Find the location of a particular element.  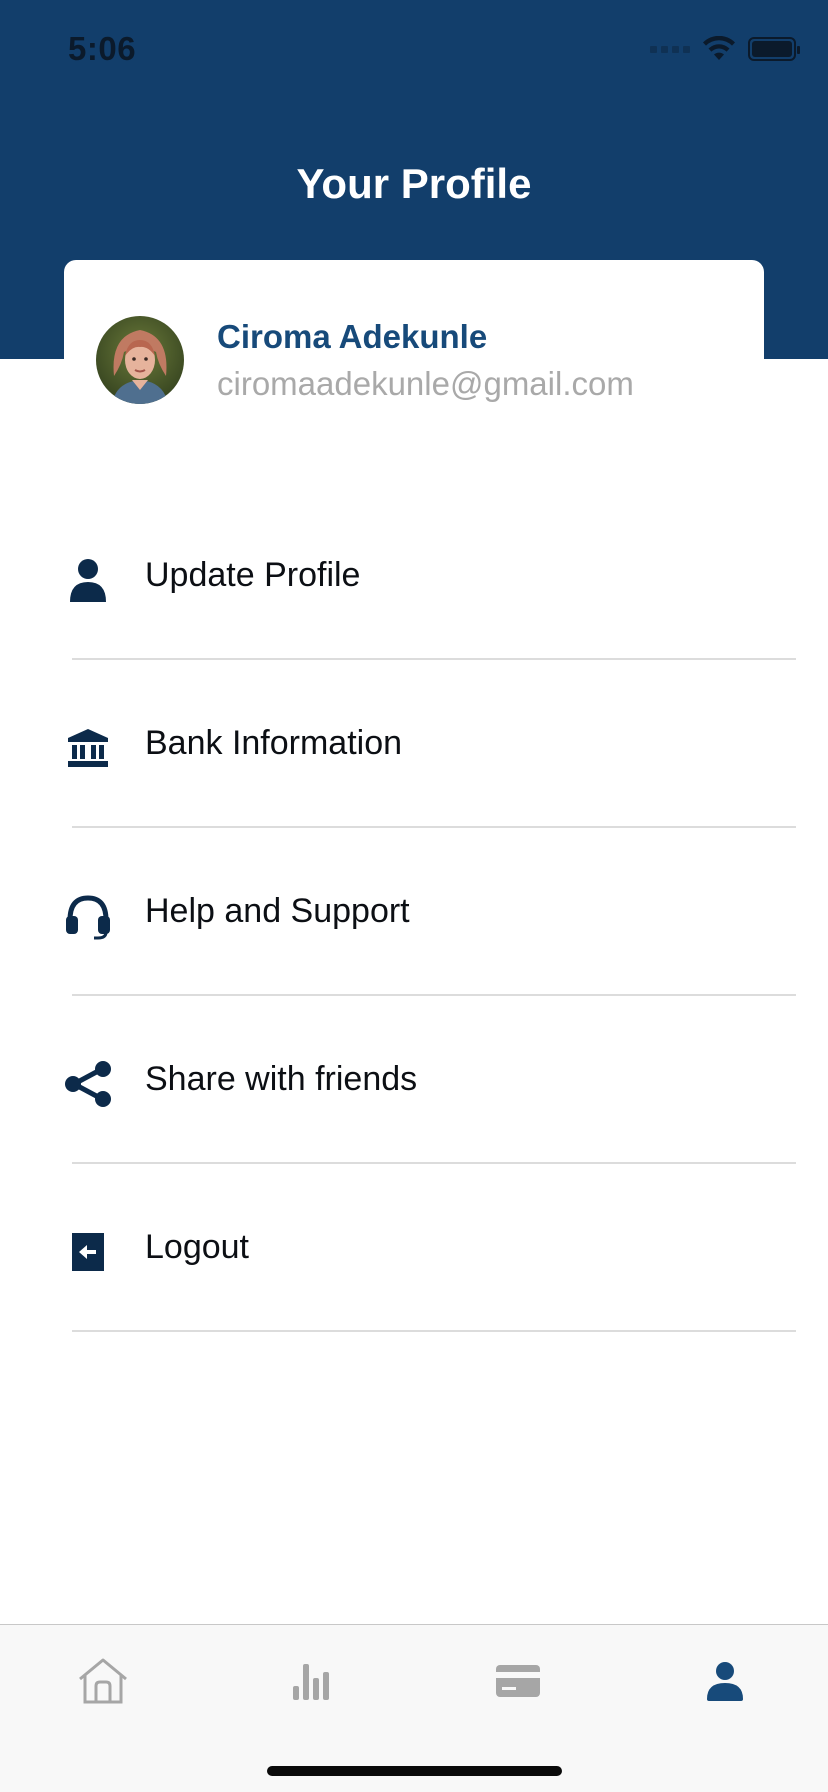

bar-chart-icon is located at coordinates (311, 1682).